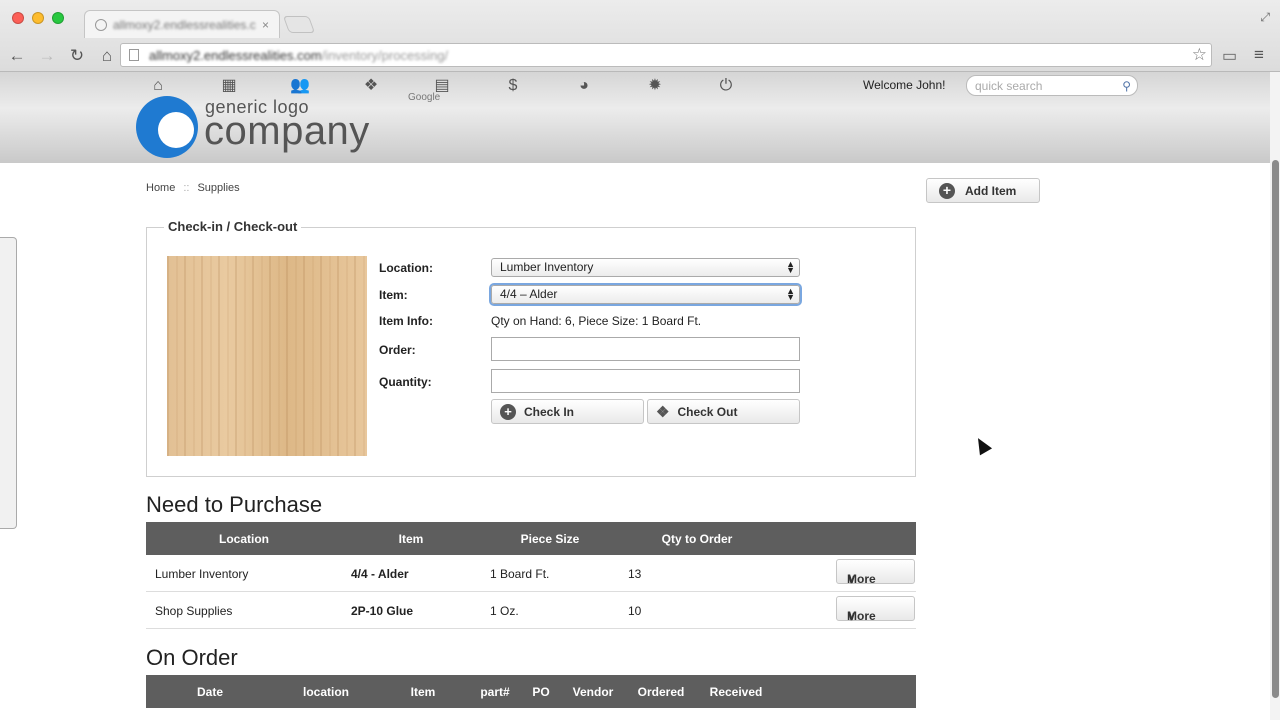  What do you see at coordinates (593, 692) in the screenshot?
I see `col-vendor: Vendor` at bounding box center [593, 692].